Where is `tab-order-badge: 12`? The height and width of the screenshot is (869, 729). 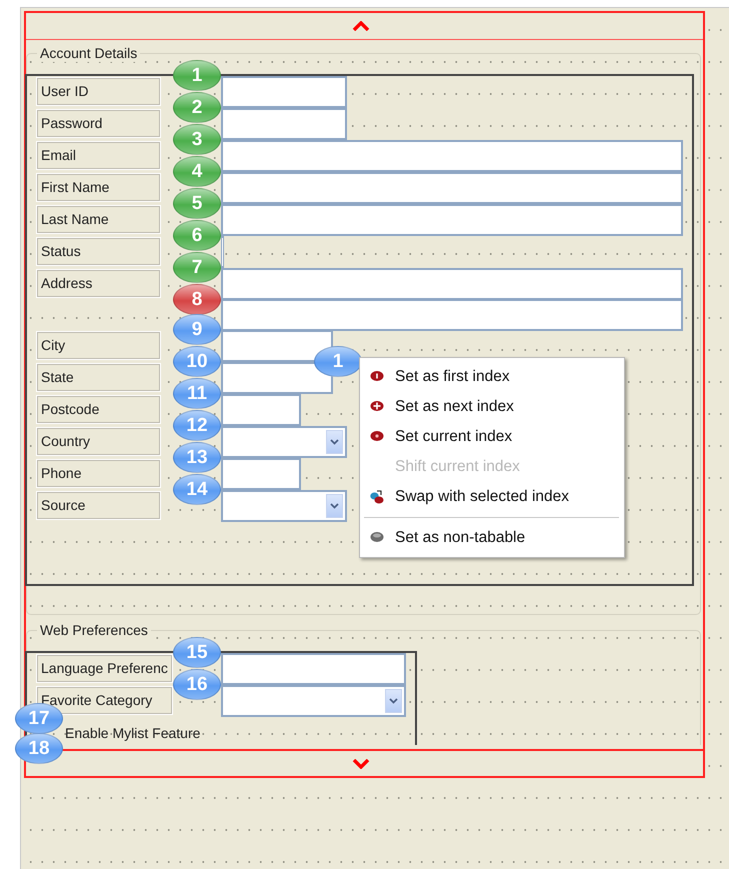
tab-order-badge: 12 is located at coordinates (197, 425).